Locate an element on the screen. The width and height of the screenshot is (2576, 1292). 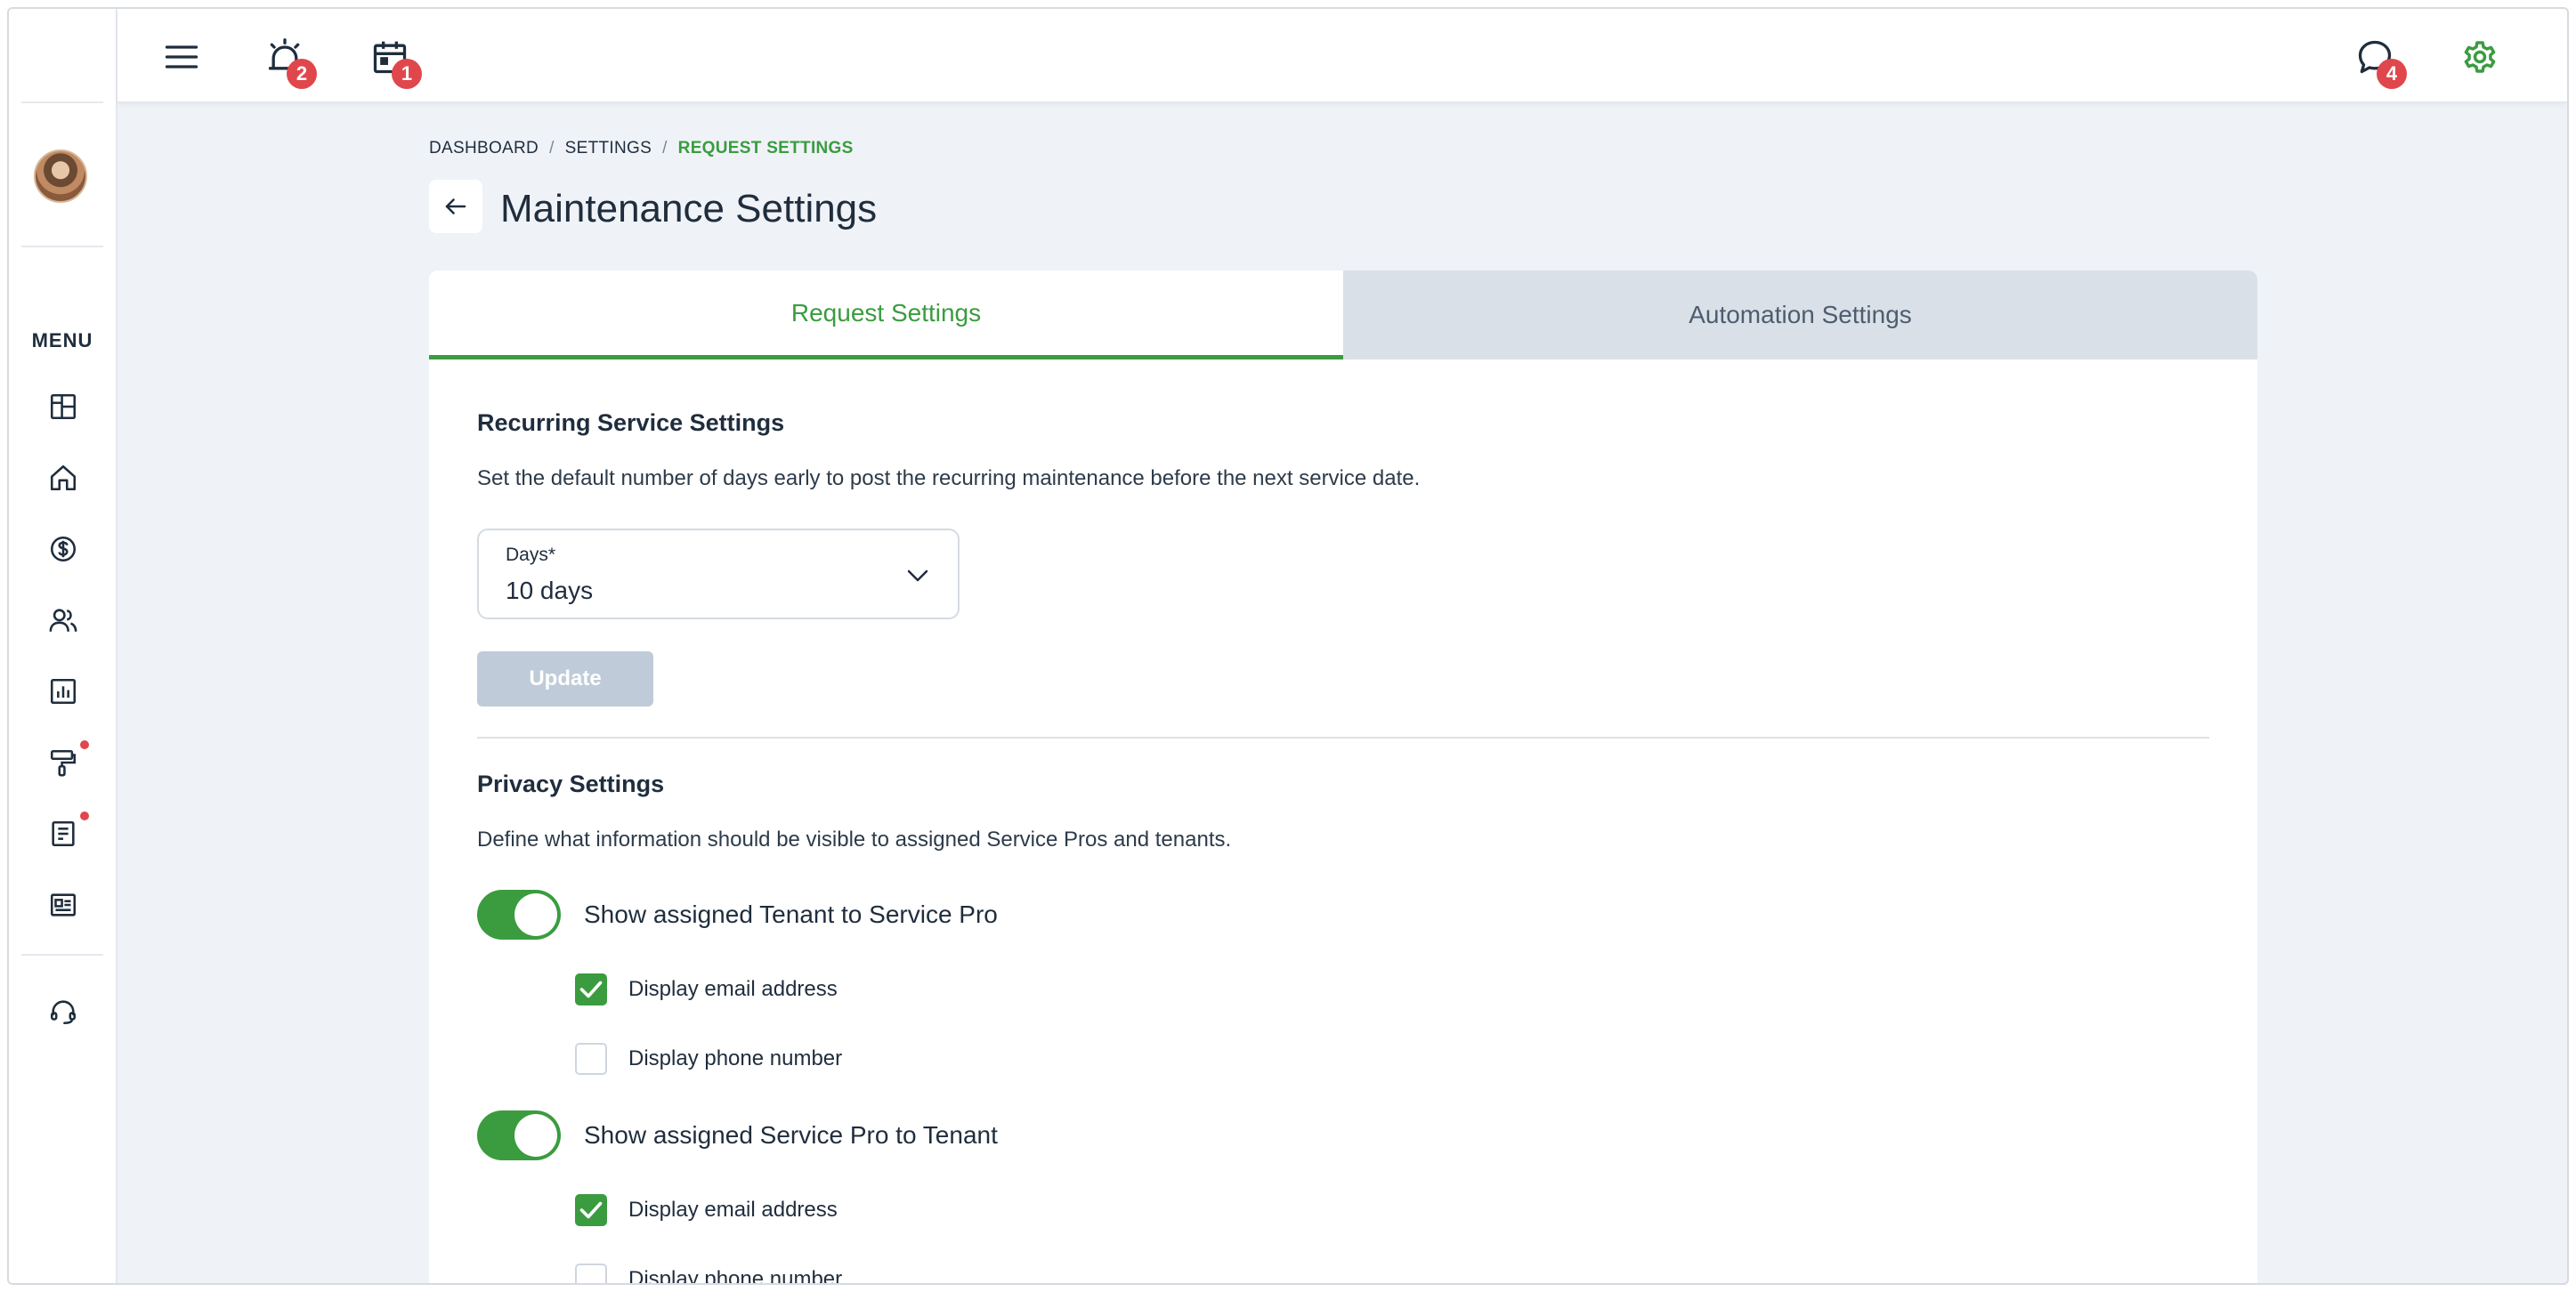
home-icon is located at coordinates (63, 478).